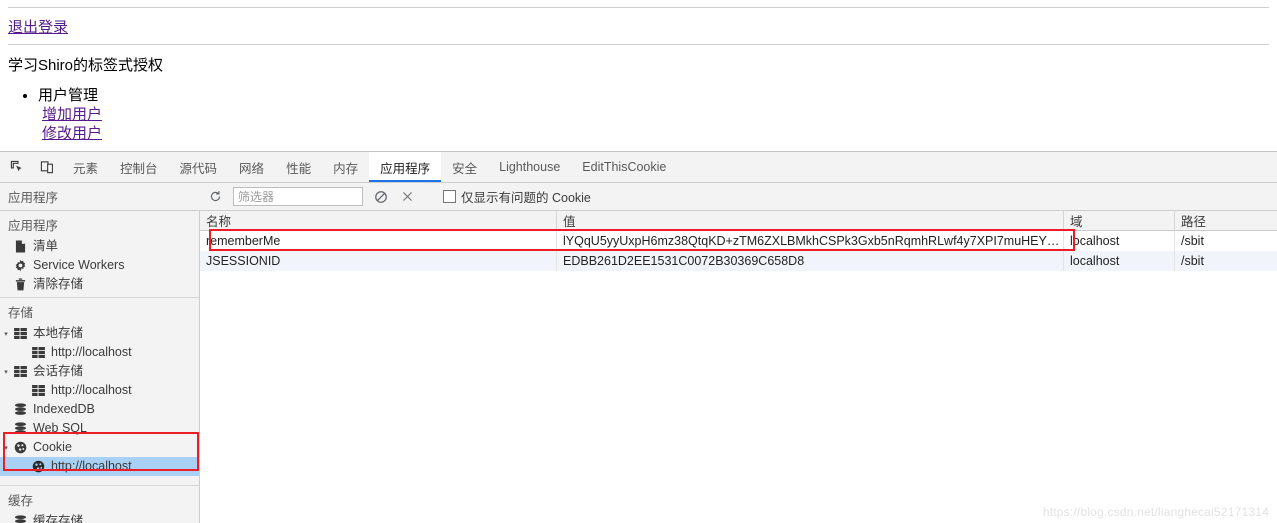  What do you see at coordinates (20, 265) in the screenshot?
I see `gear-icon` at bounding box center [20, 265].